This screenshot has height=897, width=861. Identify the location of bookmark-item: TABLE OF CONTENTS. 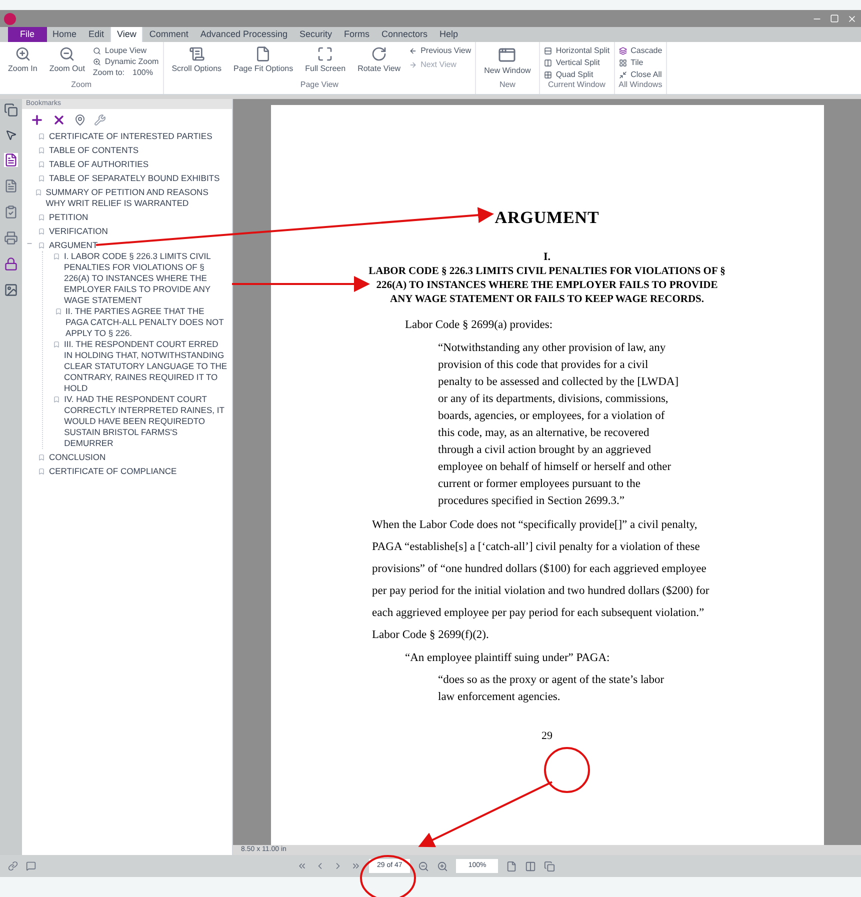
(94, 150).